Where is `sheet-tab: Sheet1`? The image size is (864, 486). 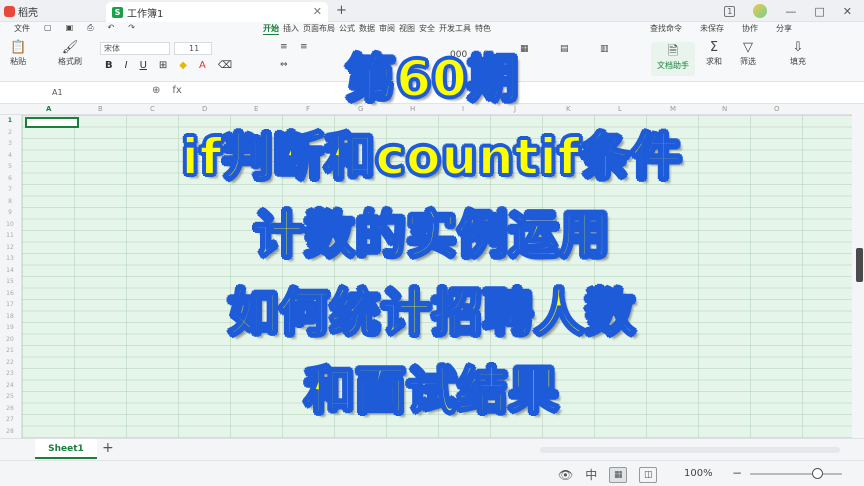
sheet-tab: Sheet1 is located at coordinates (66, 449).